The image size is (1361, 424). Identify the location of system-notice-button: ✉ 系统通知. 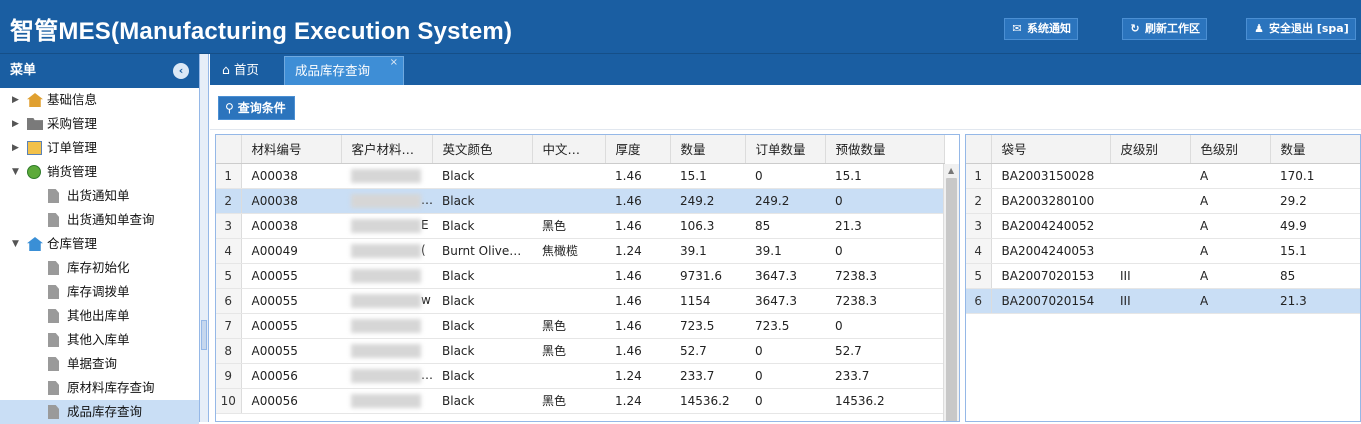
(1041, 29).